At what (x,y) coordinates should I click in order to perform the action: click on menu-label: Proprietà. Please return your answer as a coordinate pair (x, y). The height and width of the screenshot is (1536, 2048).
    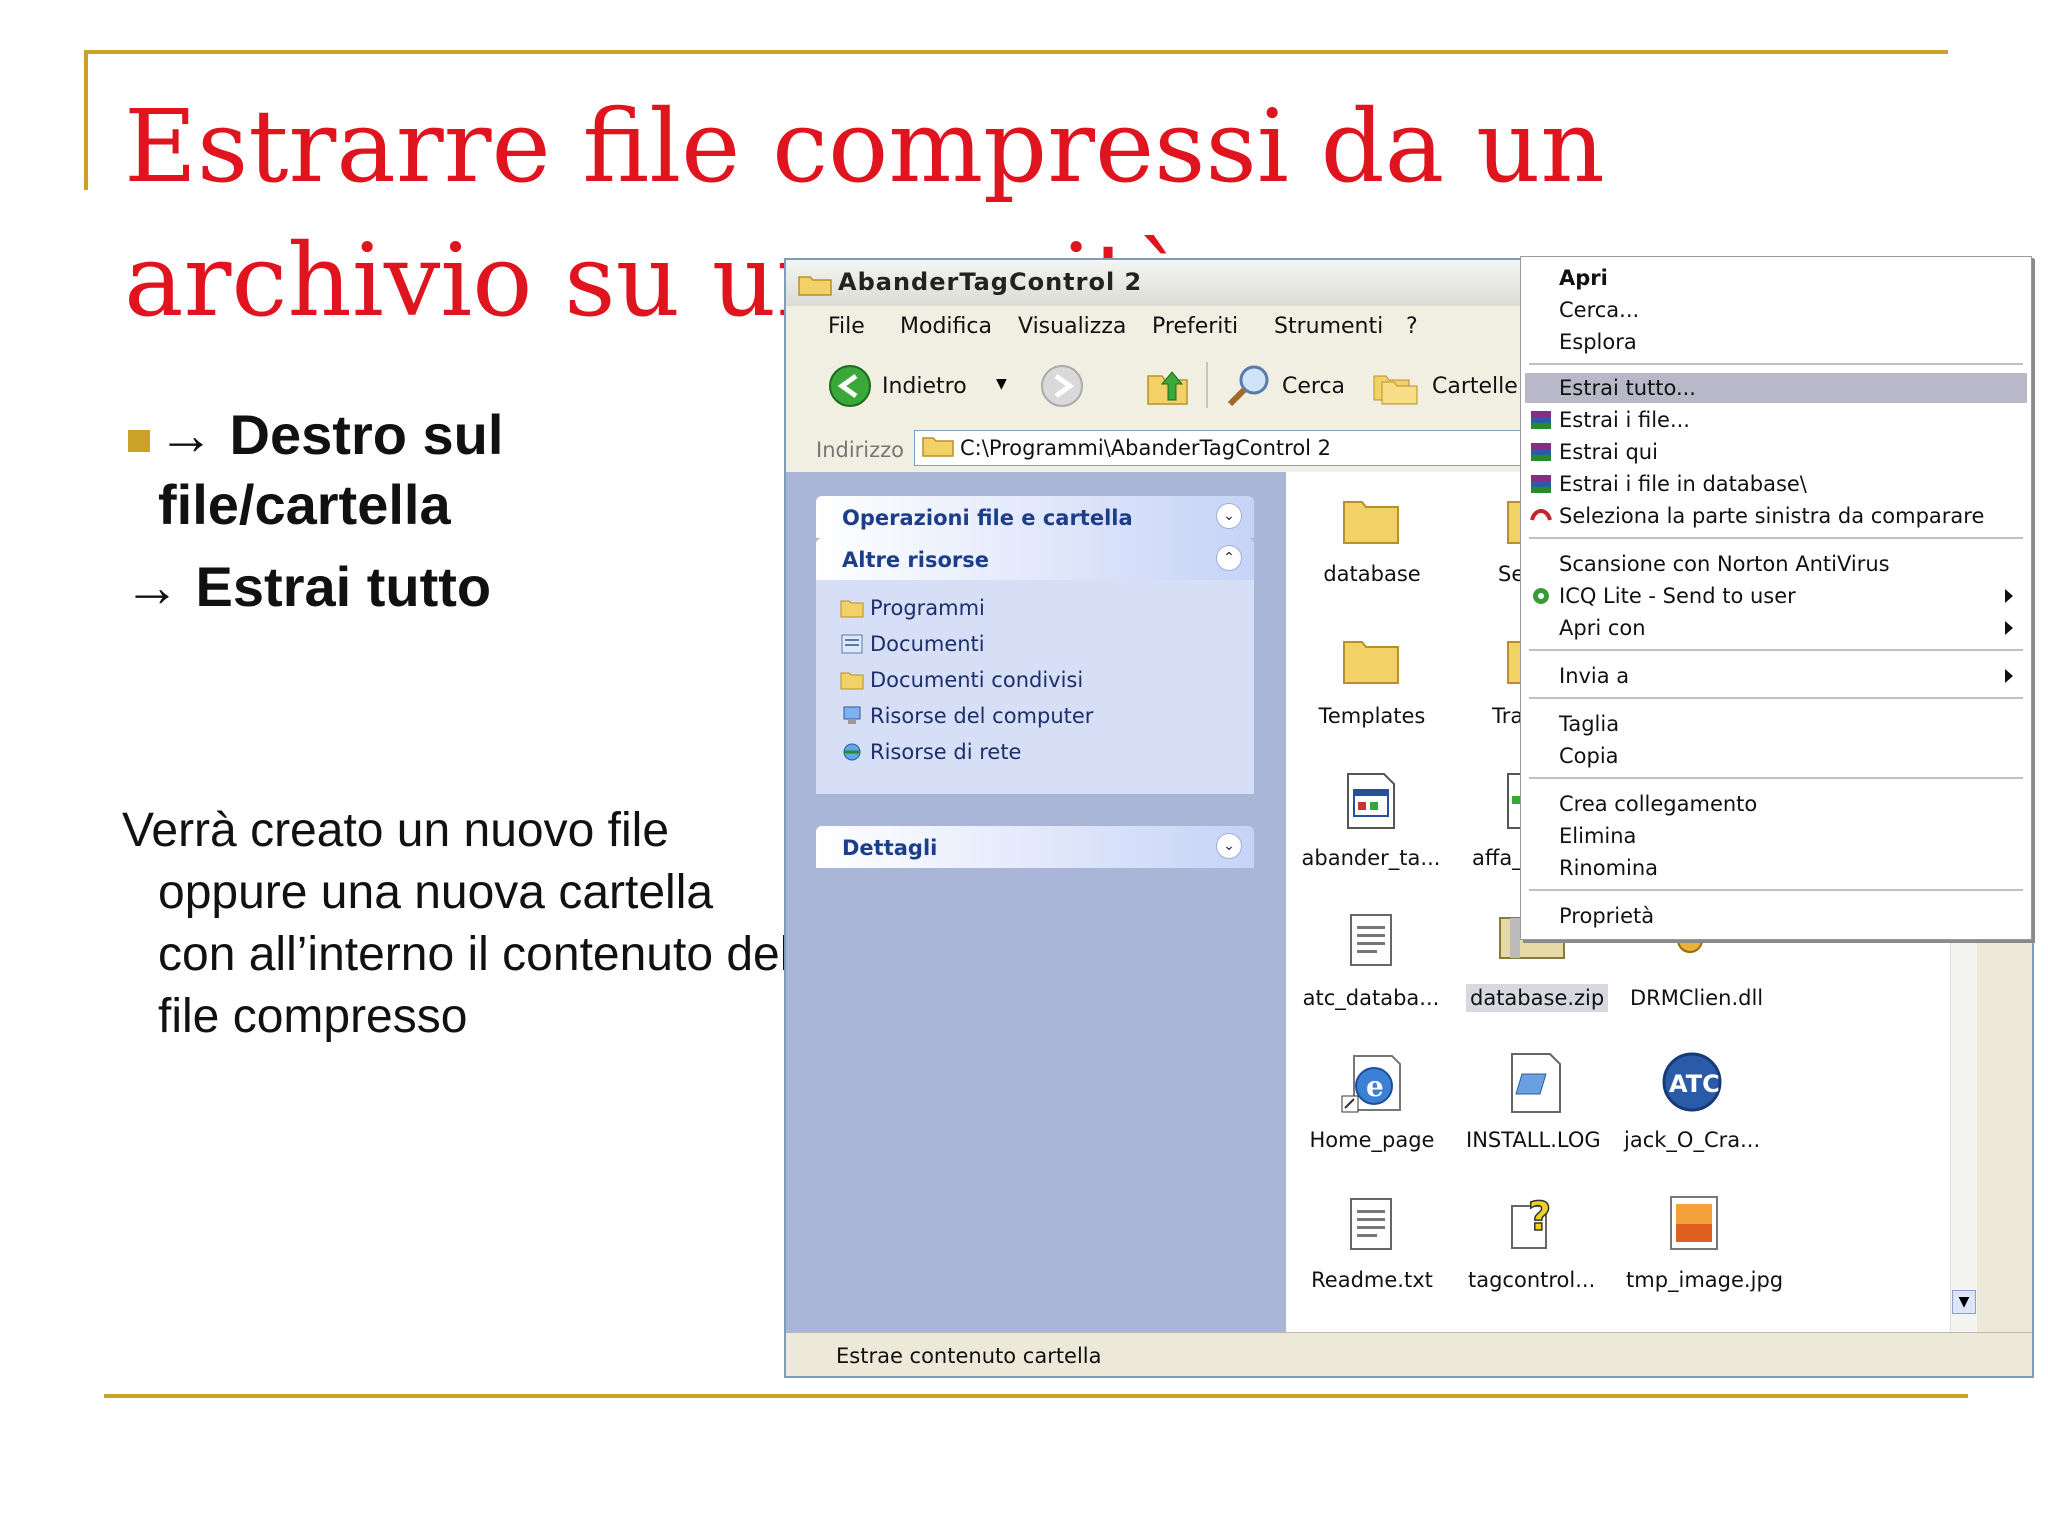
    Looking at the image, I should click on (1607, 916).